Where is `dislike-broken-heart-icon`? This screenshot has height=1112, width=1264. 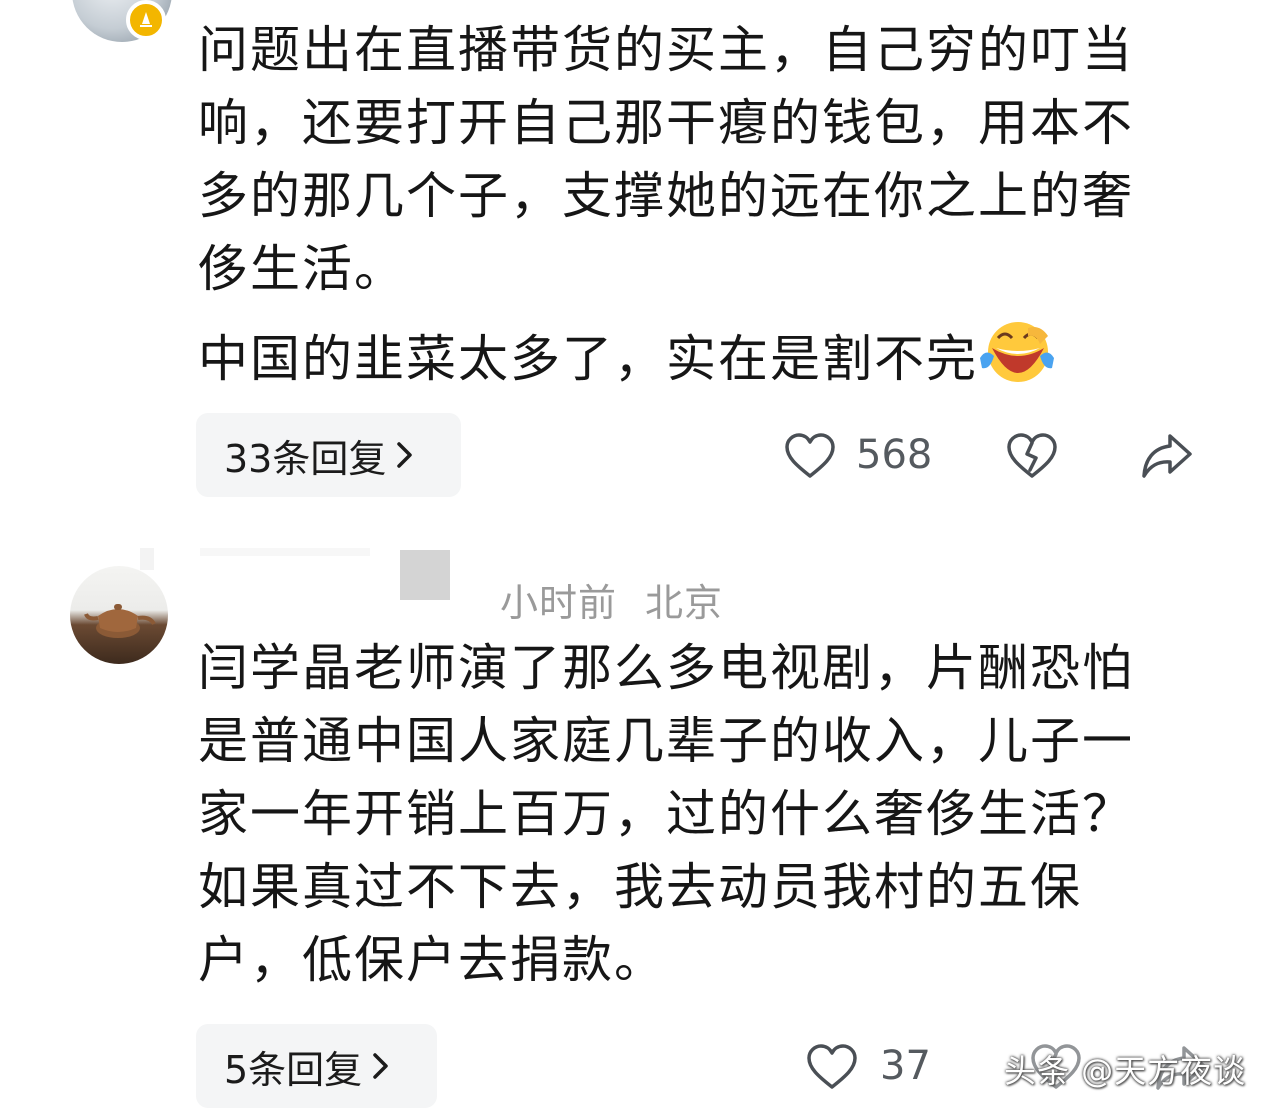
dislike-broken-heart-icon is located at coordinates (1032, 456).